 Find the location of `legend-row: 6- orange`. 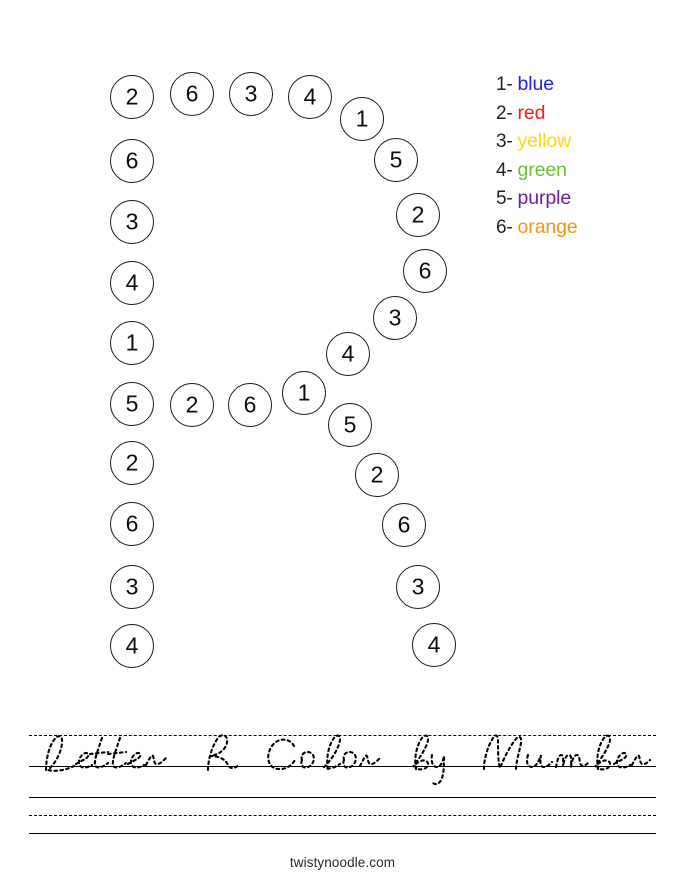

legend-row: 6- orange is located at coordinates (581, 227).